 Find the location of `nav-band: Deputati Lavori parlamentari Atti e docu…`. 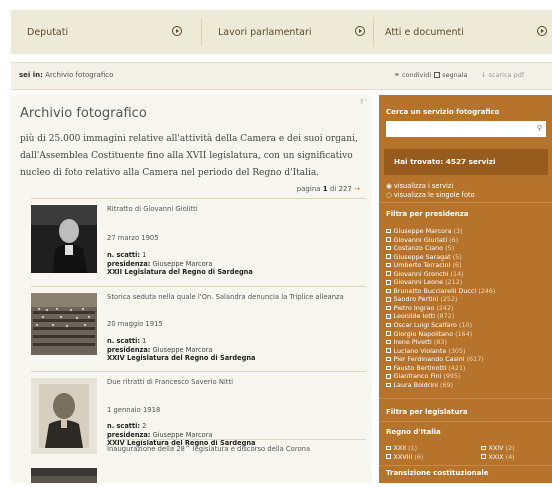

nav-band: Deputati Lavori parlamentari Atti e docu… is located at coordinates (281, 32).